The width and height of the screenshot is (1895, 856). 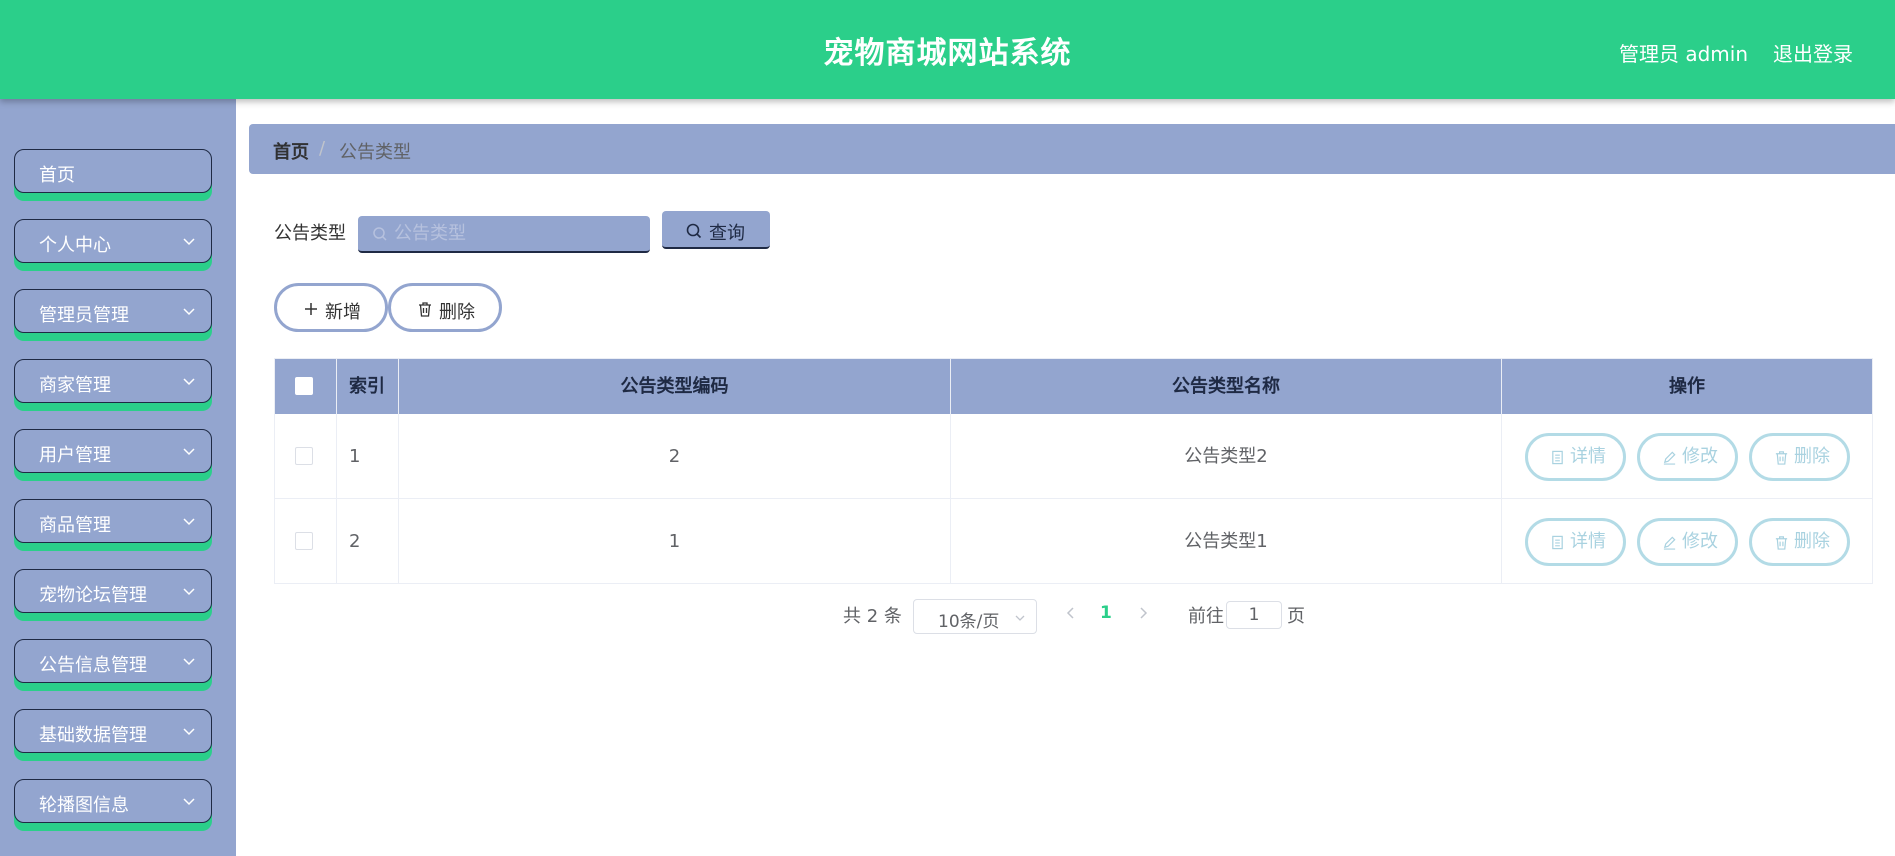 What do you see at coordinates (368, 386) in the screenshot?
I see `column-header-index: 索引` at bounding box center [368, 386].